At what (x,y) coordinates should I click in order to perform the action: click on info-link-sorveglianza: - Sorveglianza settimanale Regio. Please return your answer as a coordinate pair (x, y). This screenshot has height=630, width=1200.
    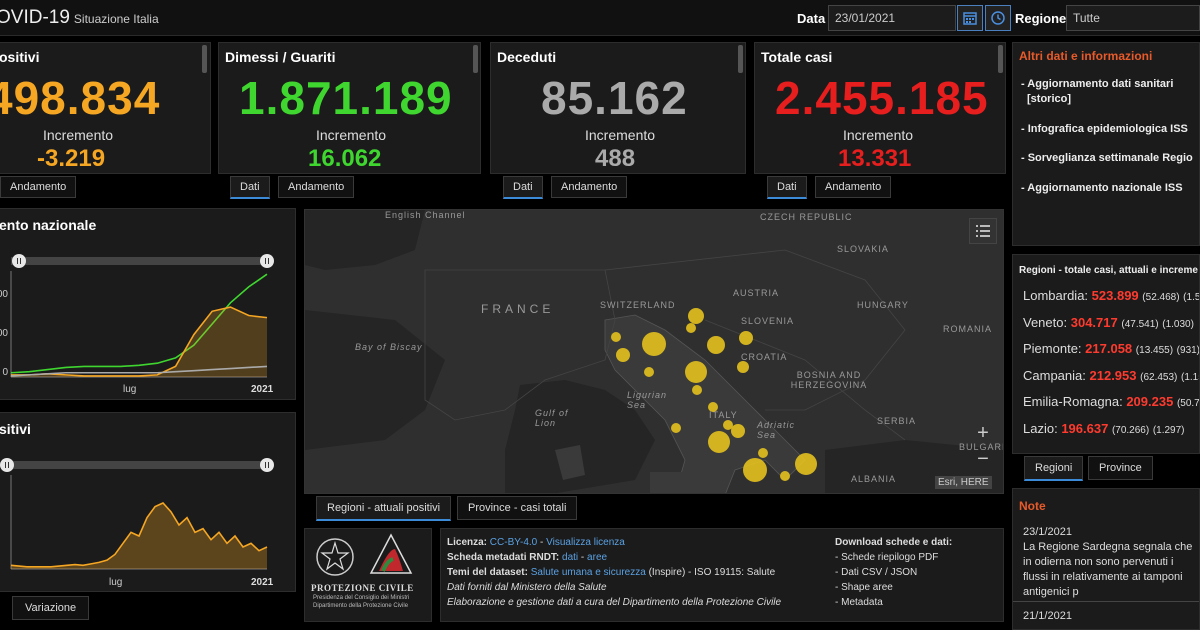
    Looking at the image, I should click on (1107, 158).